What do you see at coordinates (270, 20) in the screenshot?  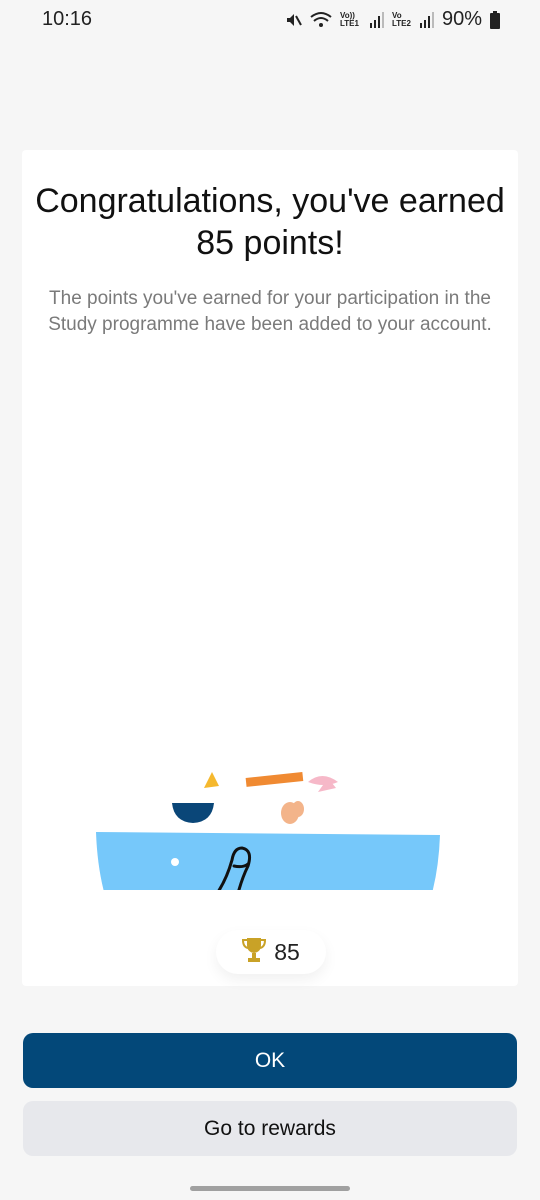 I see `status-bar: 10:16 Vo)) LTE1 Vo LTE2 90%` at bounding box center [270, 20].